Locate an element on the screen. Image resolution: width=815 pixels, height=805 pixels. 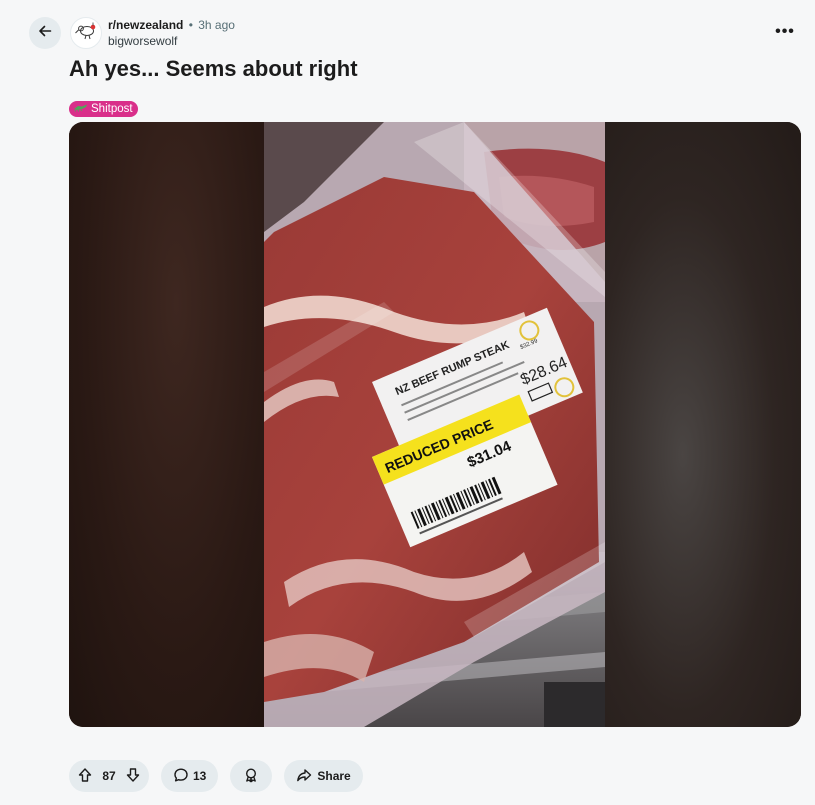
arrow-down-icon is located at coordinates (133, 776).